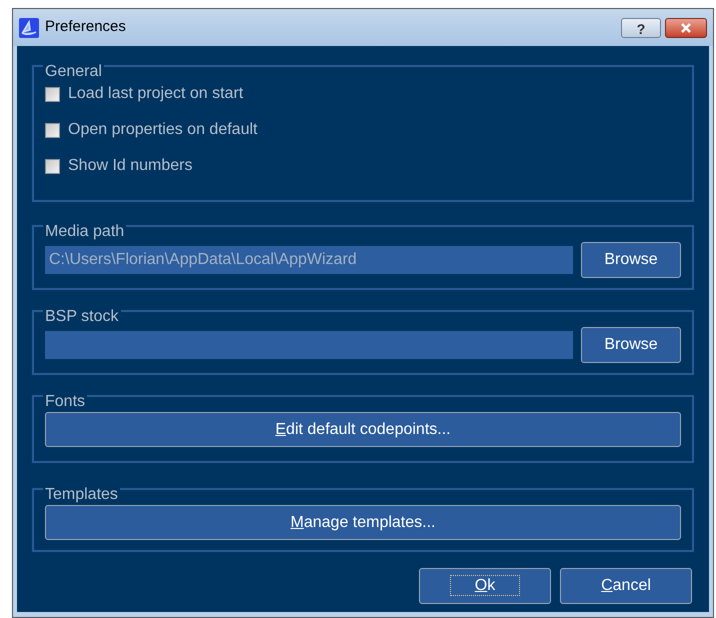 The image size is (716, 618). Describe the element at coordinates (626, 586) in the screenshot. I see `cancel-button: Cancel` at that location.